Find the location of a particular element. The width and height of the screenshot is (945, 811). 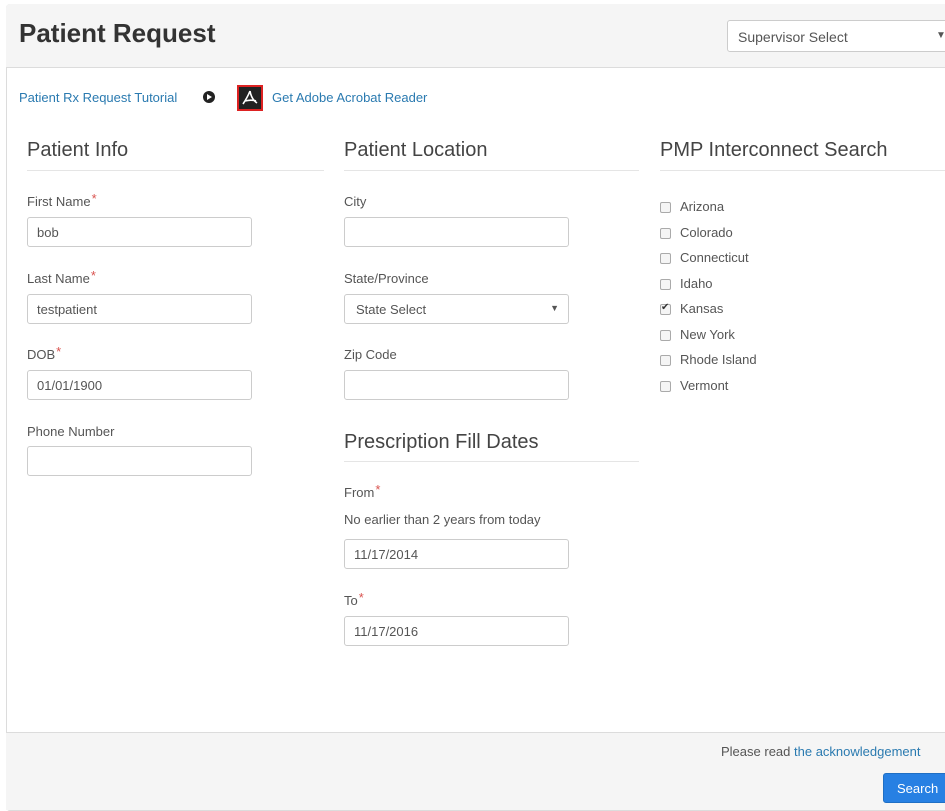

last-name-label: Last Name* is located at coordinates (61, 277).